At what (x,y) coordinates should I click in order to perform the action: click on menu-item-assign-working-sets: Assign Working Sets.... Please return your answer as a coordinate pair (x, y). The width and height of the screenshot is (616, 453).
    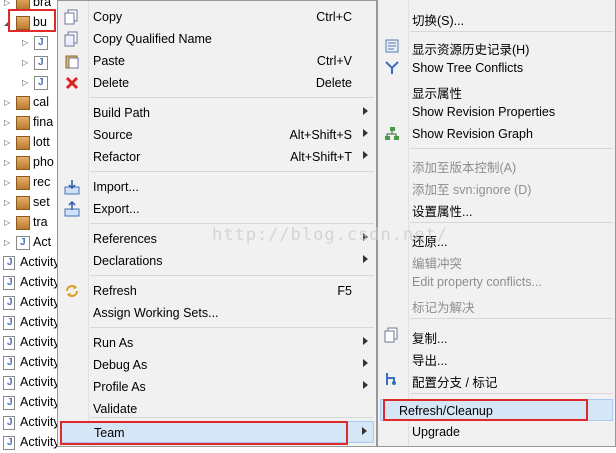
    Looking at the image, I should click on (217, 313).